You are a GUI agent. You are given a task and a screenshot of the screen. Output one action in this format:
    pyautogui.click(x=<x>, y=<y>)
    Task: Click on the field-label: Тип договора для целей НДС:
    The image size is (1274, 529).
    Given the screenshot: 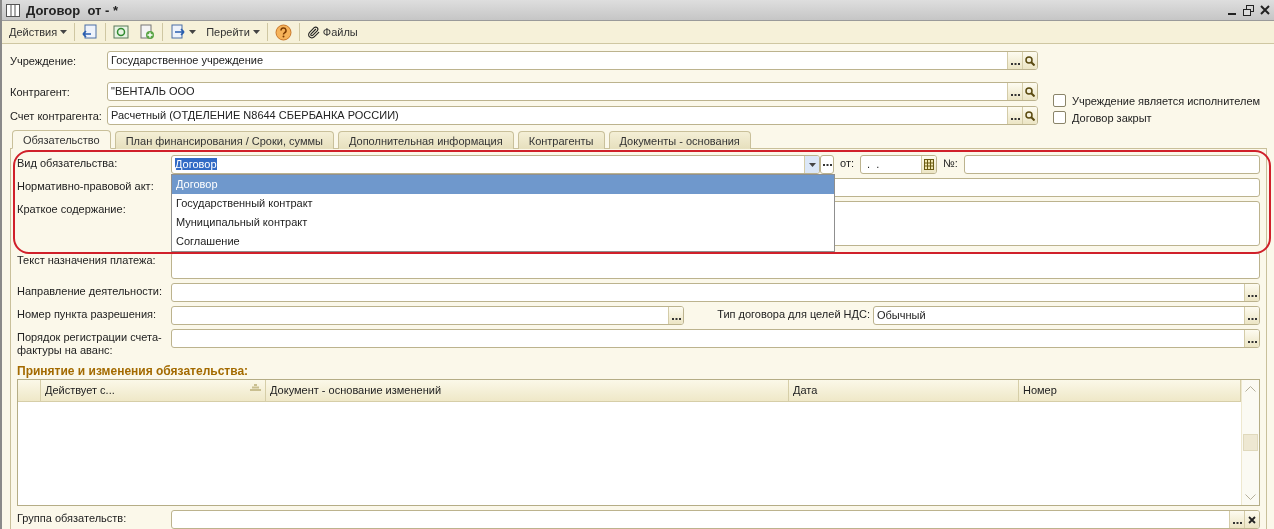 What is the action you would take?
    pyautogui.click(x=793, y=314)
    